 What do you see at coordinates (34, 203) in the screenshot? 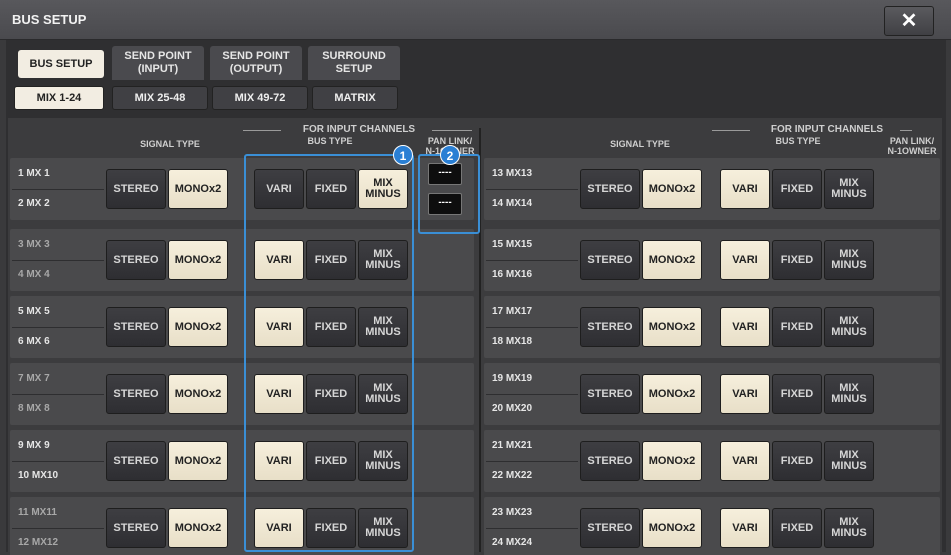
I see `channel-label-b: 2 MX 2` at bounding box center [34, 203].